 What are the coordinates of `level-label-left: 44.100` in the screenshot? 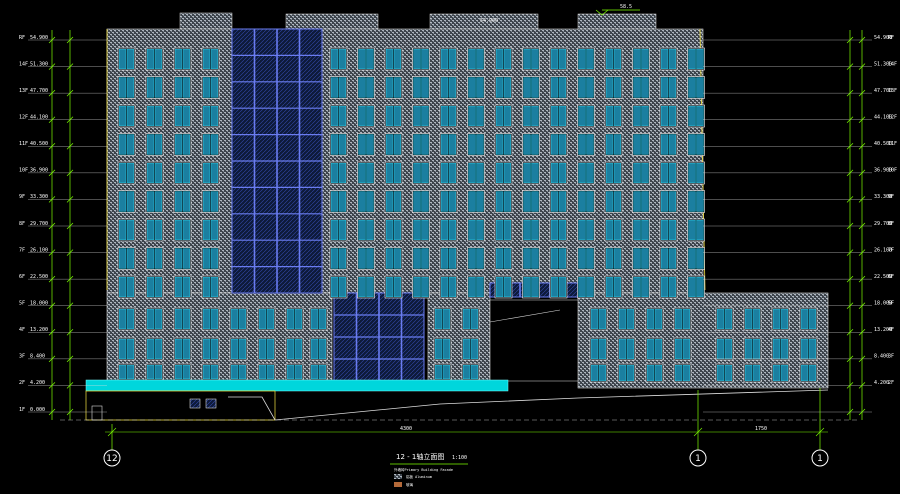 It's located at (39, 118).